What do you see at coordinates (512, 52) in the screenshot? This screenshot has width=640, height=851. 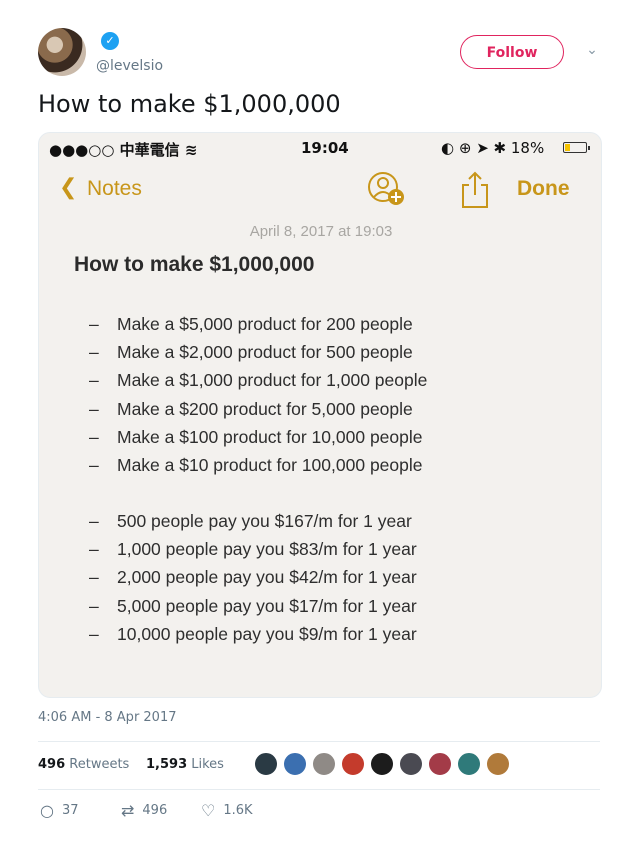 I see `follow-button: Follow` at bounding box center [512, 52].